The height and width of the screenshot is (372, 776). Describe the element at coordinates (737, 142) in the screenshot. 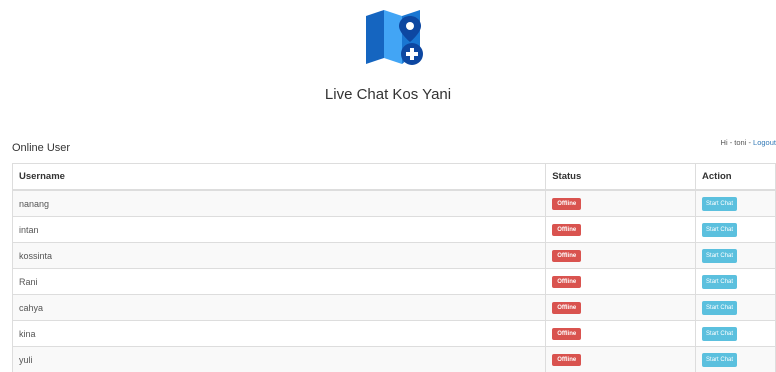

I see `greeting-text: Hi - toni -` at that location.